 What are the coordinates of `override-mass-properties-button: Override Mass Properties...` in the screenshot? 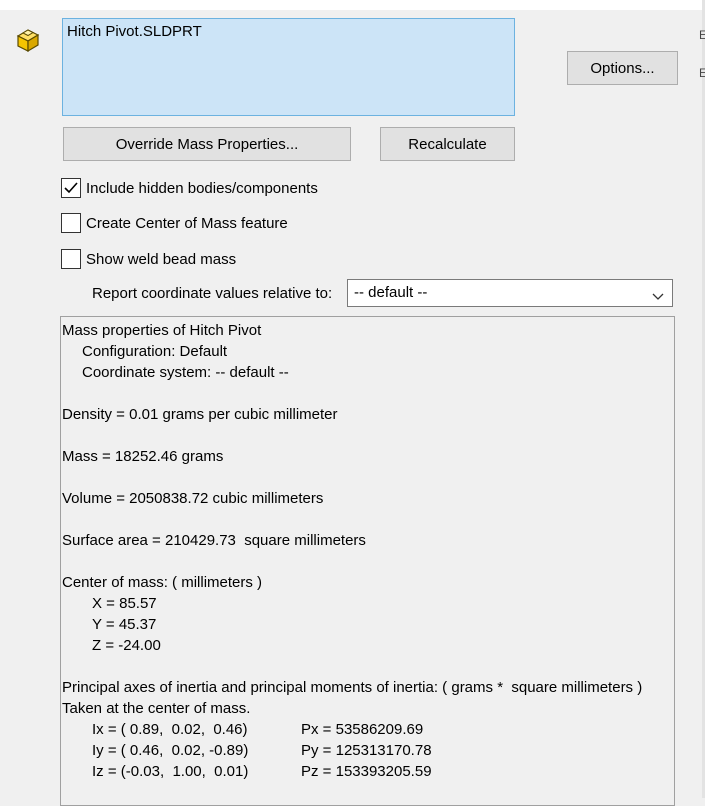 It's located at (207, 144).